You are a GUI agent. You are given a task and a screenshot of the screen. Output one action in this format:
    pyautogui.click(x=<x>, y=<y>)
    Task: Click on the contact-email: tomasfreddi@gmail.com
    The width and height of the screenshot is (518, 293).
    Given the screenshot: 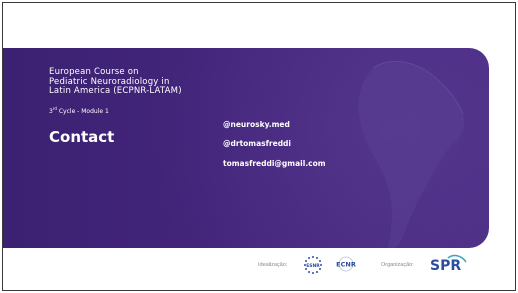 What is the action you would take?
    pyautogui.click(x=274, y=163)
    